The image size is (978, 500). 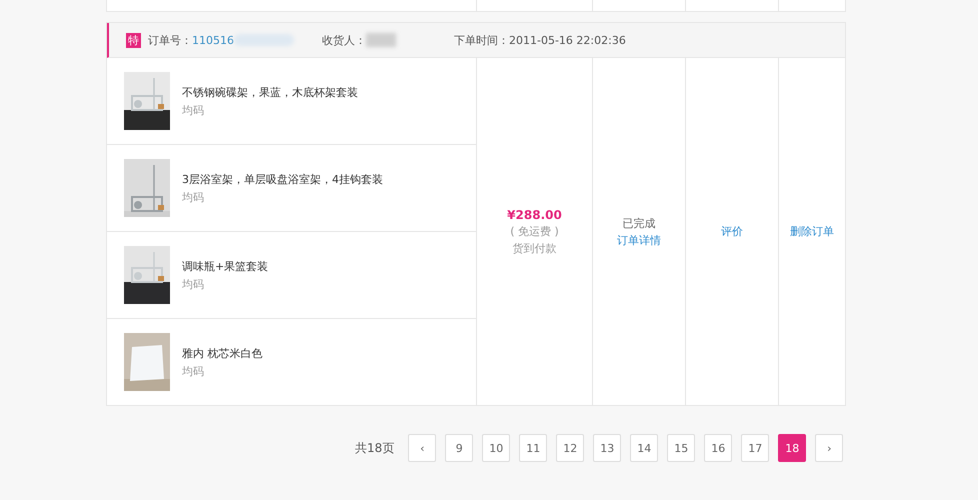 I want to click on special-badge: 特, so click(x=133, y=40).